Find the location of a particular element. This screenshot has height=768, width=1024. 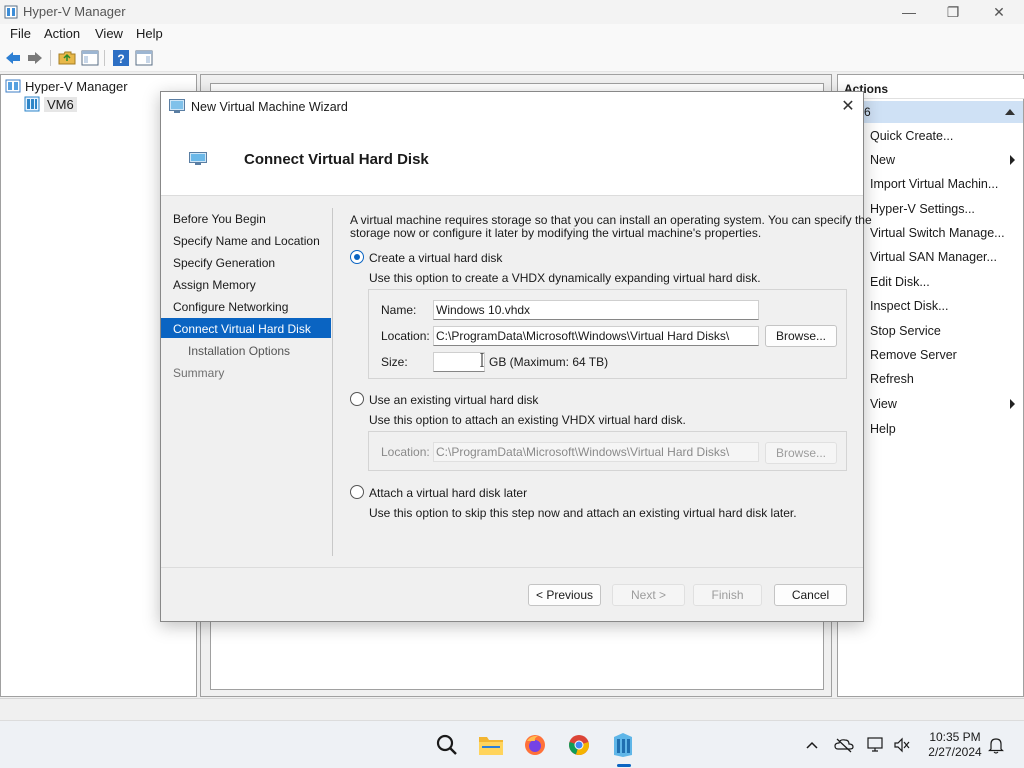

radio-use-existing-disk is located at coordinates (357, 399).